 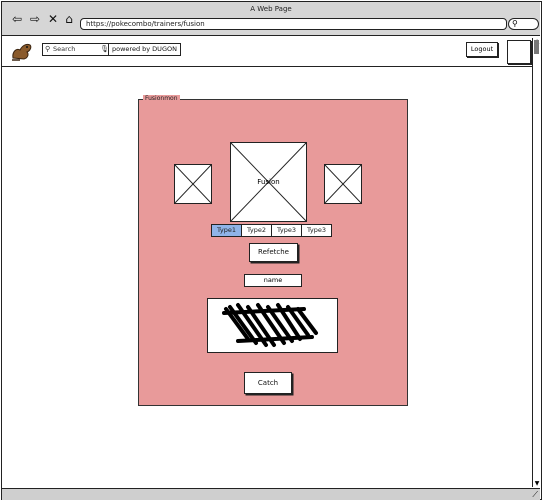 I want to click on home-icon: ⌂, so click(x=69, y=19).